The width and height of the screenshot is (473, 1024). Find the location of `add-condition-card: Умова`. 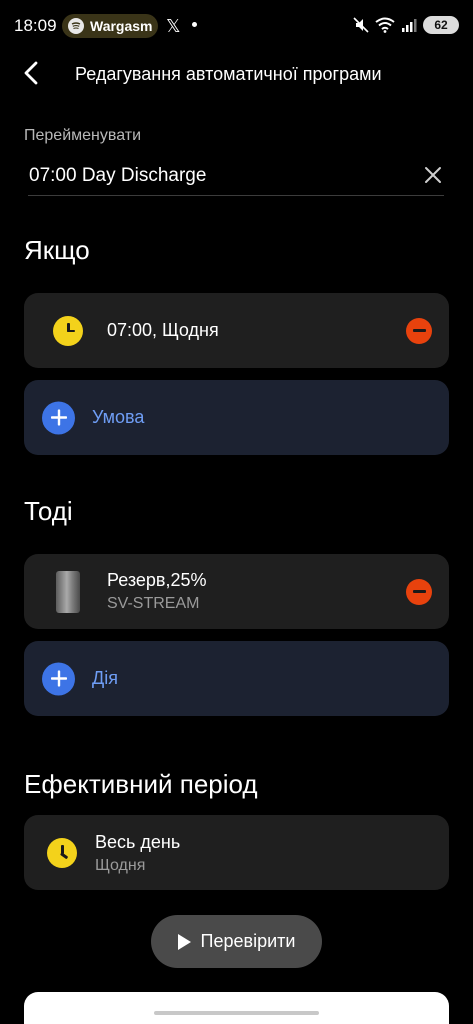

add-condition-card: Умова is located at coordinates (236, 417).